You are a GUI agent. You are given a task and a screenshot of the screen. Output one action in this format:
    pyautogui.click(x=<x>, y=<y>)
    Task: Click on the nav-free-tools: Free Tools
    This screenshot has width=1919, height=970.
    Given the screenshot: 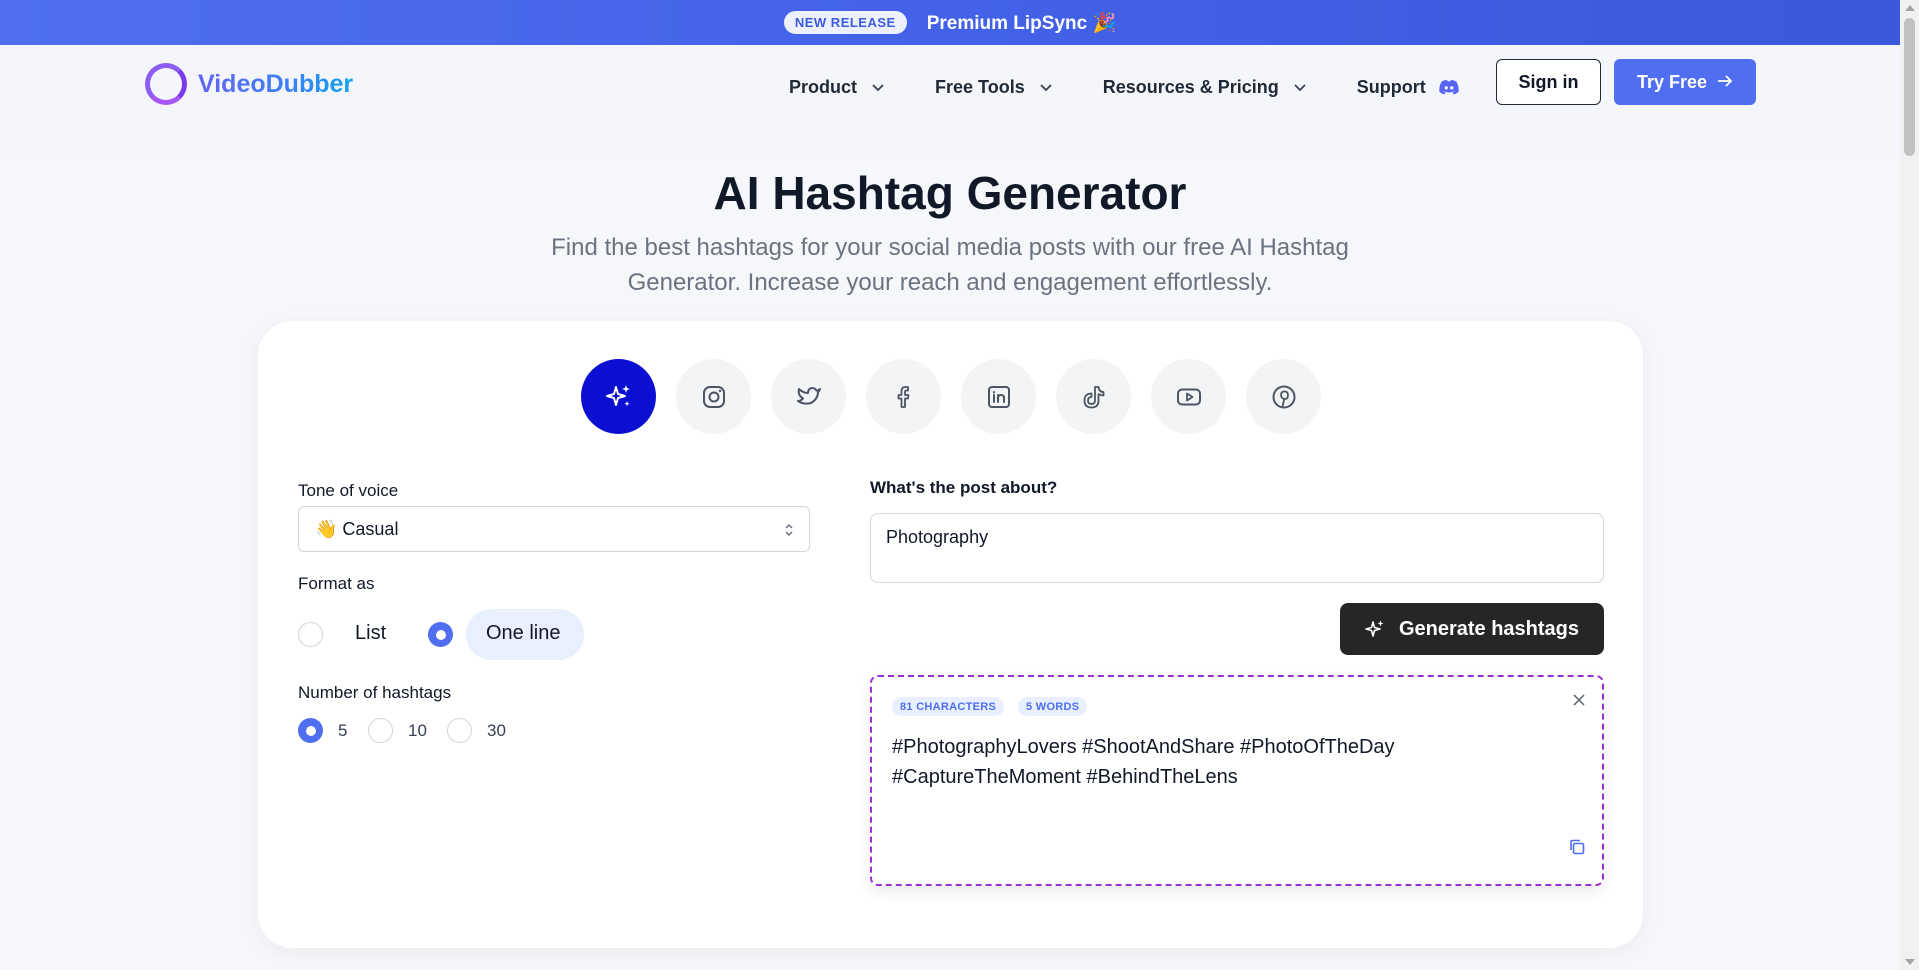 What is the action you would take?
    pyautogui.click(x=994, y=87)
    